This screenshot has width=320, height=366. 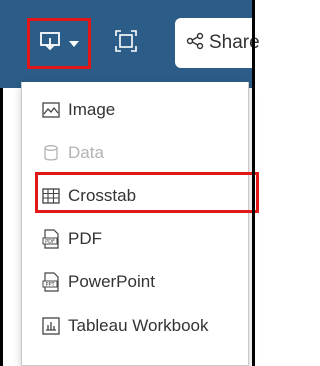 I want to click on fit-to-window-icon, so click(x=126, y=43).